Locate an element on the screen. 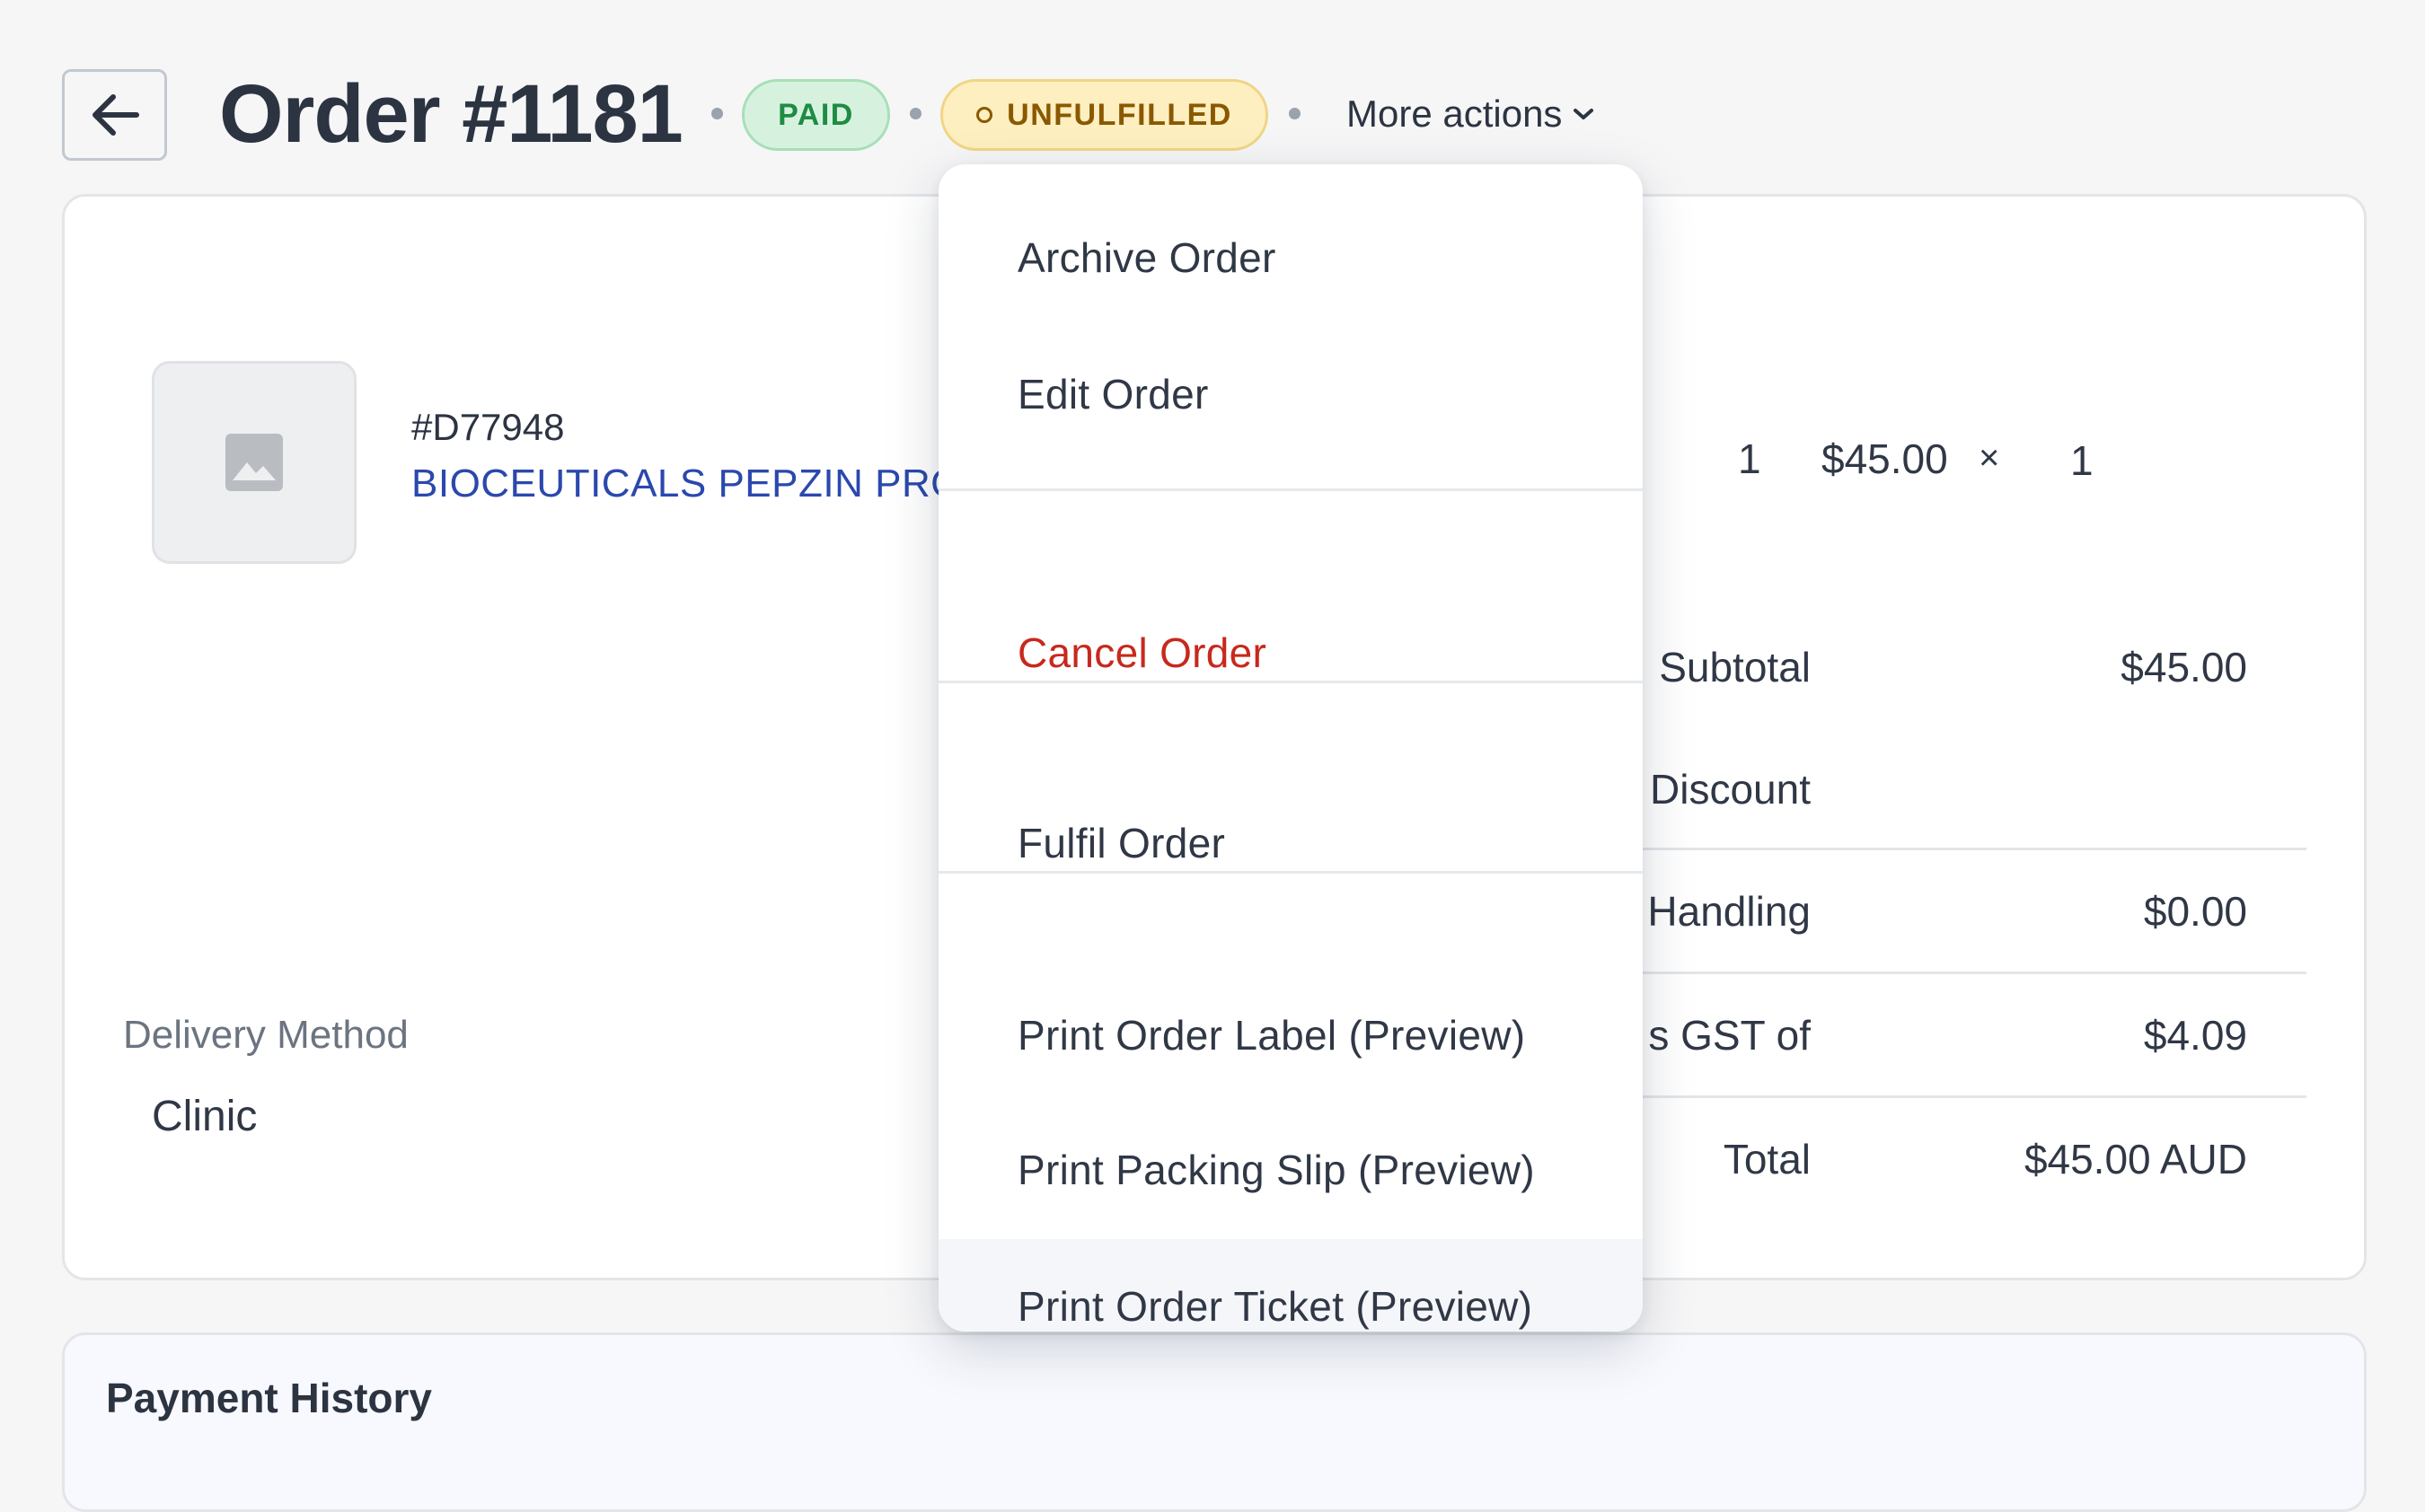 The width and height of the screenshot is (2425, 1512). more-actions-label: More actions is located at coordinates (1454, 114).